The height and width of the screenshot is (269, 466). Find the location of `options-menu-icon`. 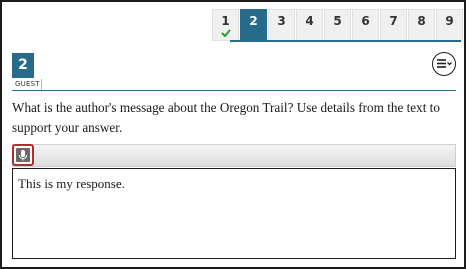

options-menu-icon is located at coordinates (444, 63).